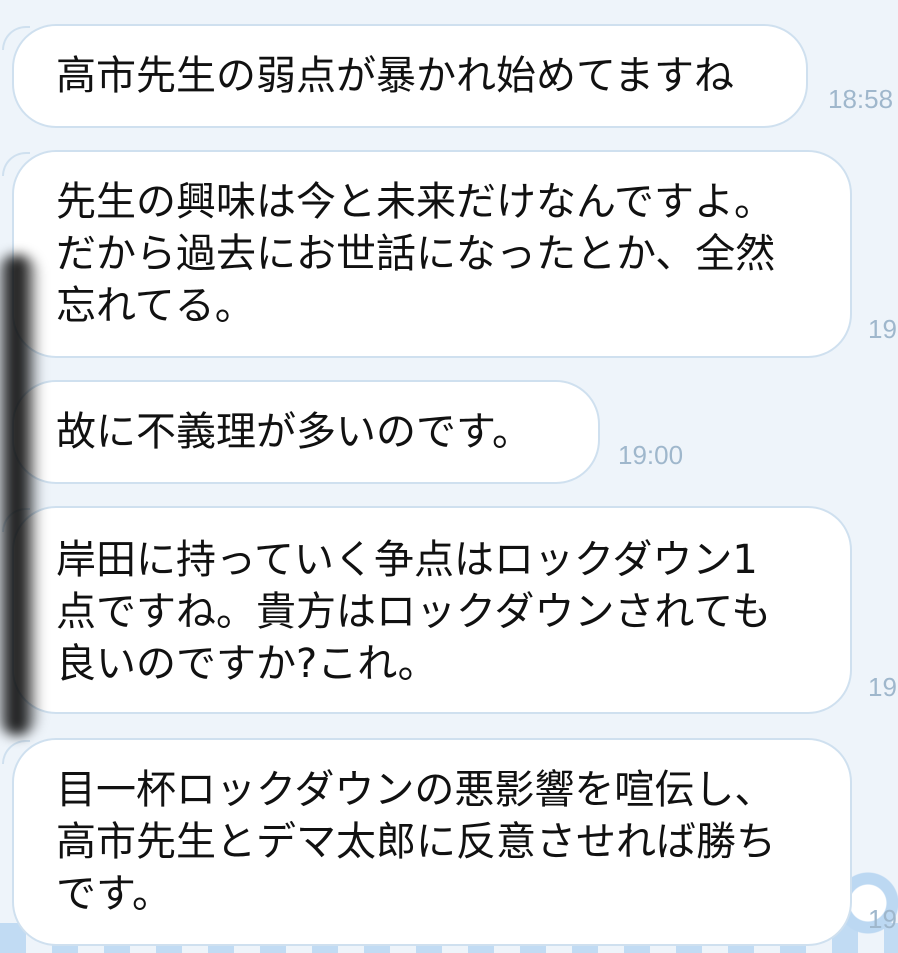 This screenshot has height=953, width=898. What do you see at coordinates (114, 894) in the screenshot?
I see `message-text: です。` at bounding box center [114, 894].